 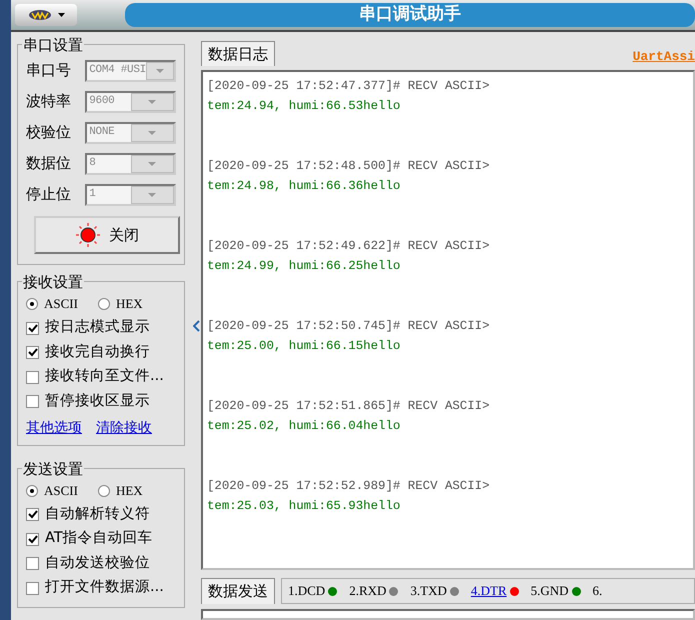 What do you see at coordinates (303, 186) in the screenshot?
I see `log-data: tem:24.98, humi:66.36hello` at bounding box center [303, 186].